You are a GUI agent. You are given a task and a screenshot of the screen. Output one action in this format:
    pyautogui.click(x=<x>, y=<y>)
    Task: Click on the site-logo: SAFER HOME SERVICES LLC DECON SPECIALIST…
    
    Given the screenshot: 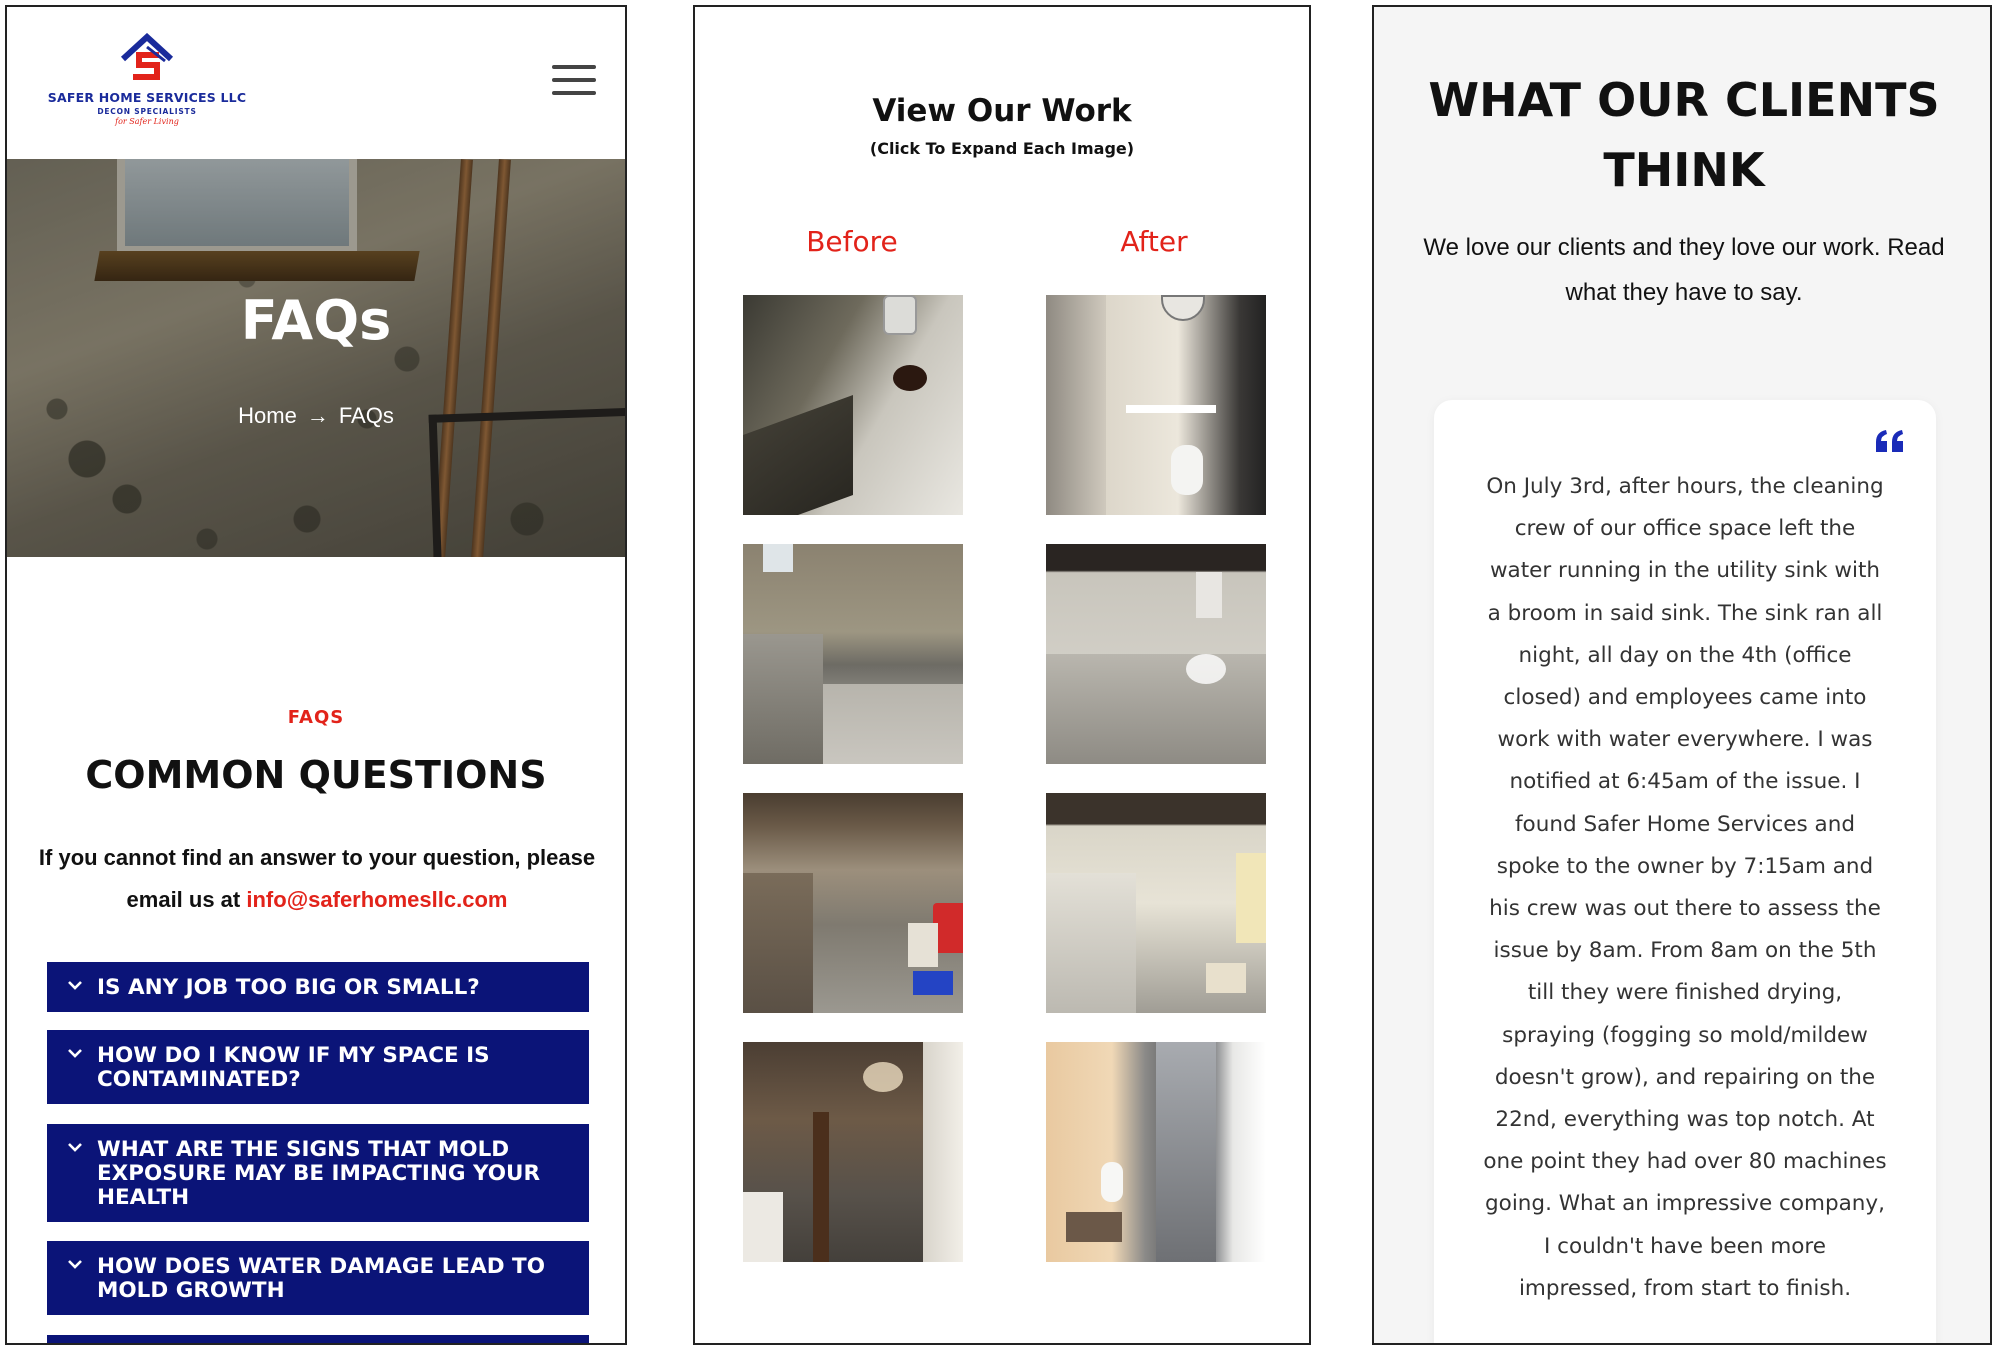 What is the action you would take?
    pyautogui.click(x=147, y=83)
    